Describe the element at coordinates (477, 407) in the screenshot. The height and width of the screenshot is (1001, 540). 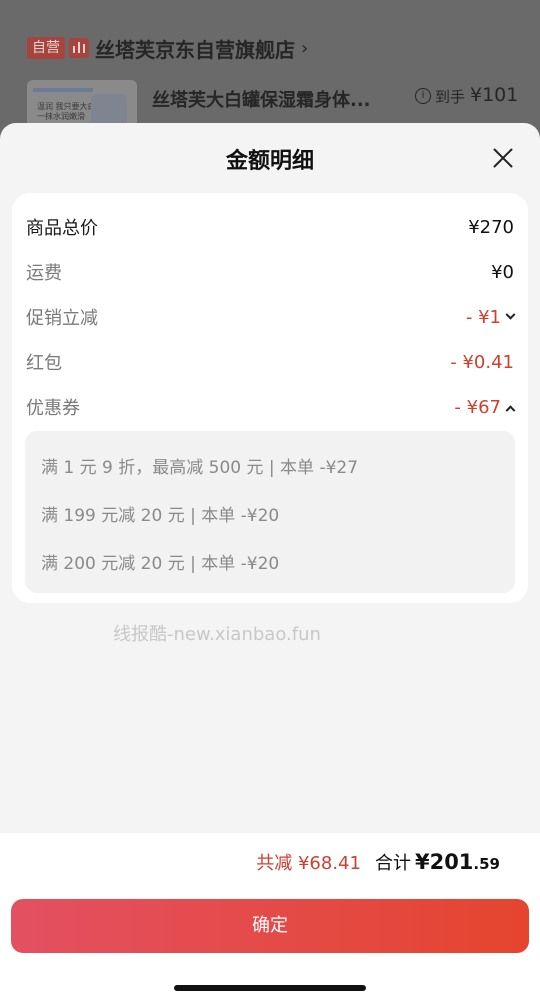
I see `row-value: - ¥67` at that location.